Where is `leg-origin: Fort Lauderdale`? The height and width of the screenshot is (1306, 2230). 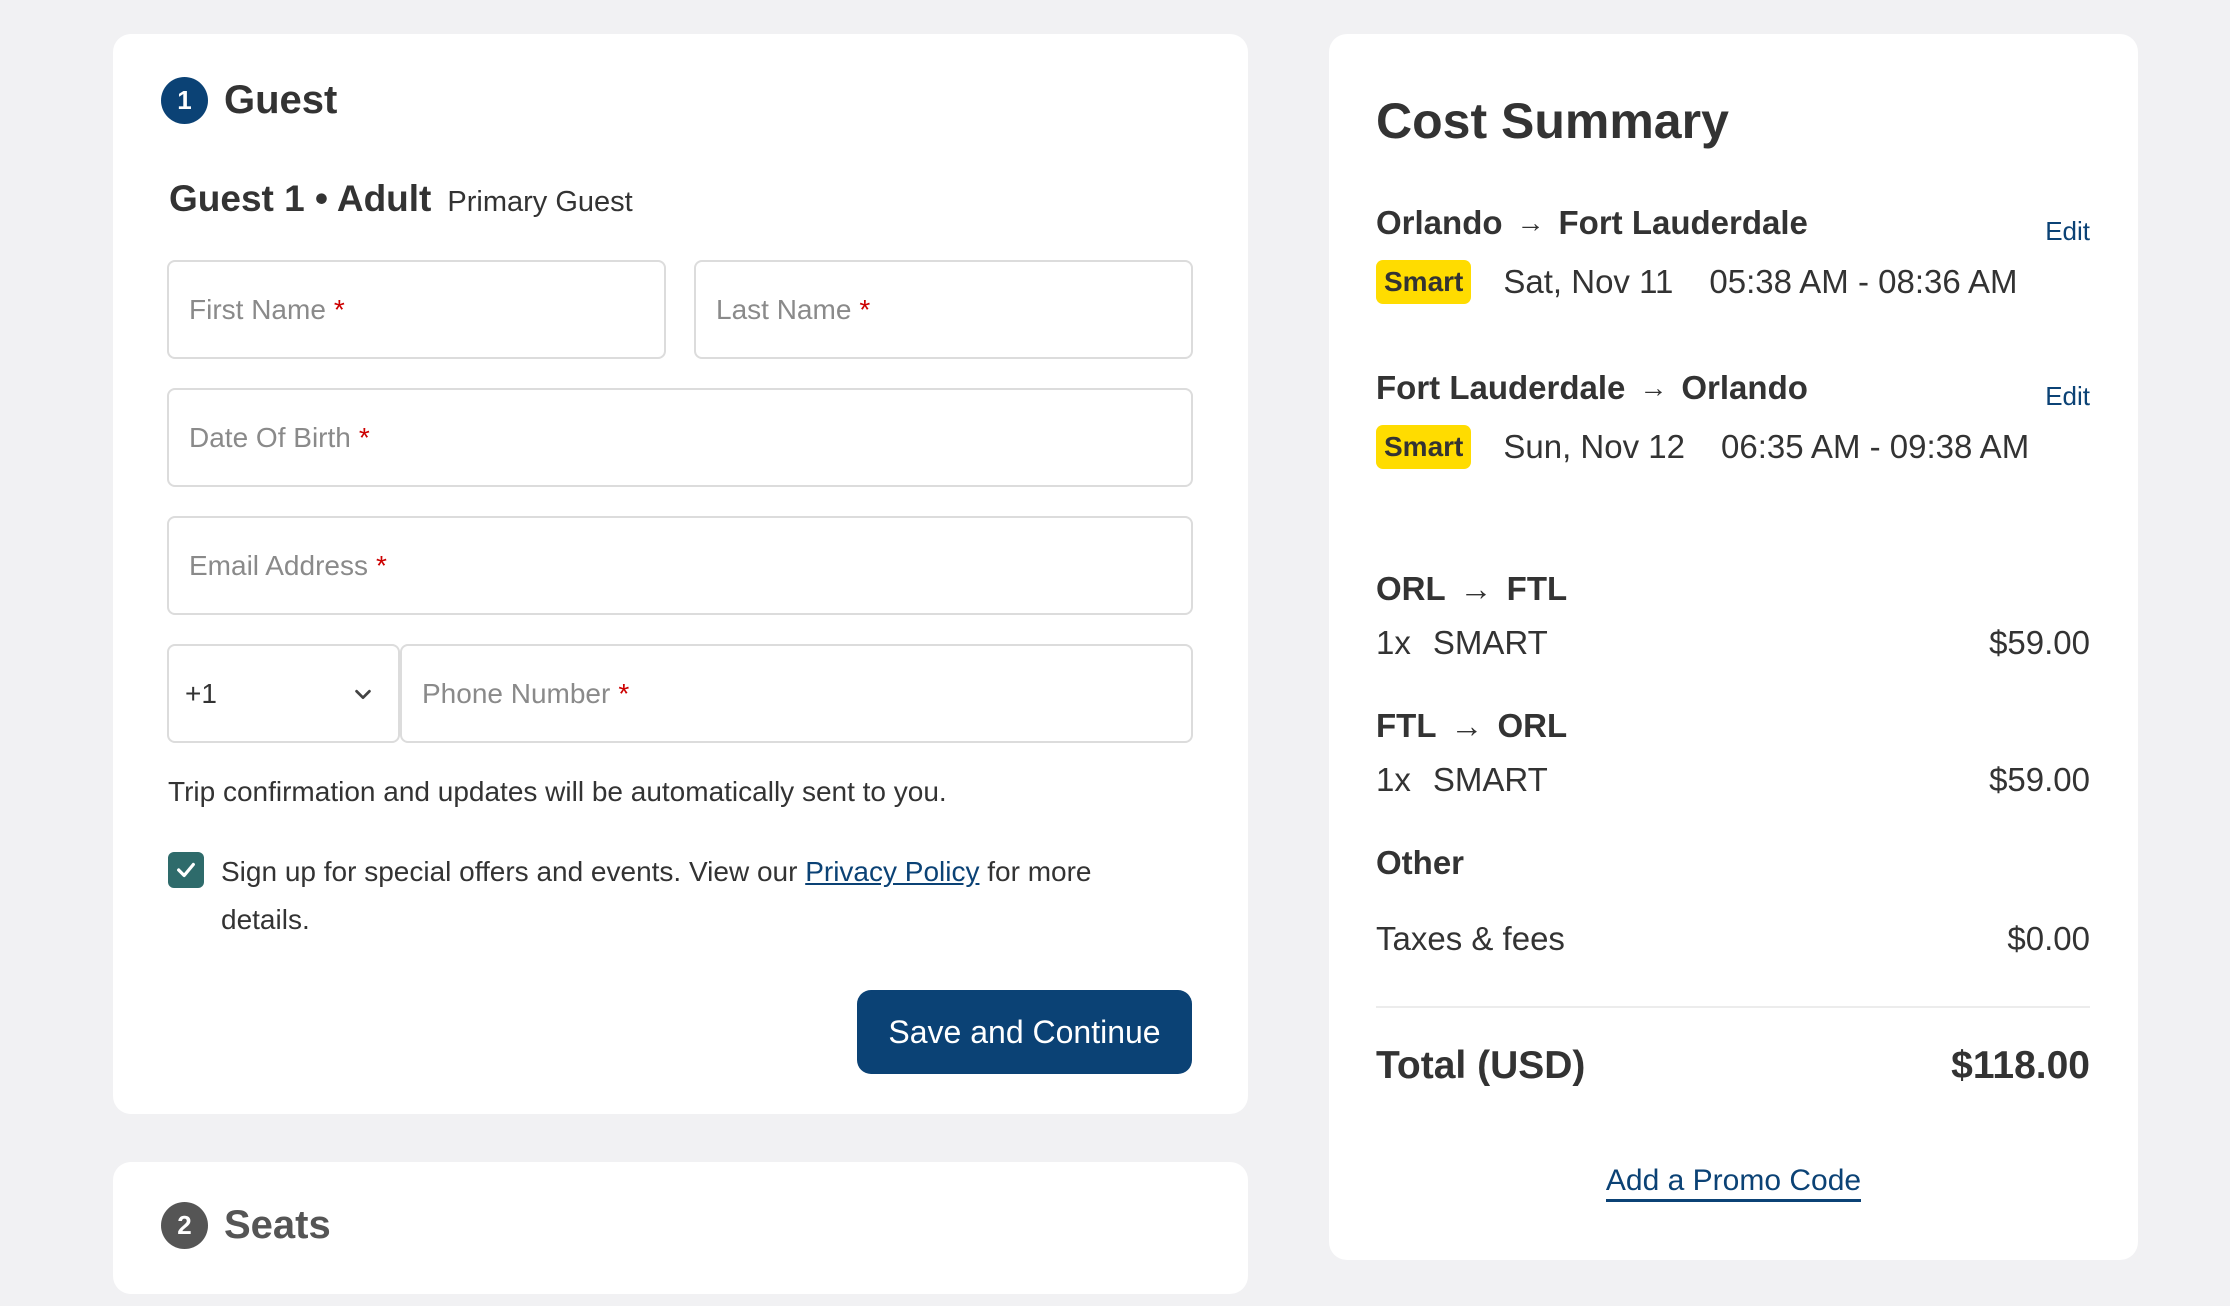
leg-origin: Fort Lauderdale is located at coordinates (1501, 387).